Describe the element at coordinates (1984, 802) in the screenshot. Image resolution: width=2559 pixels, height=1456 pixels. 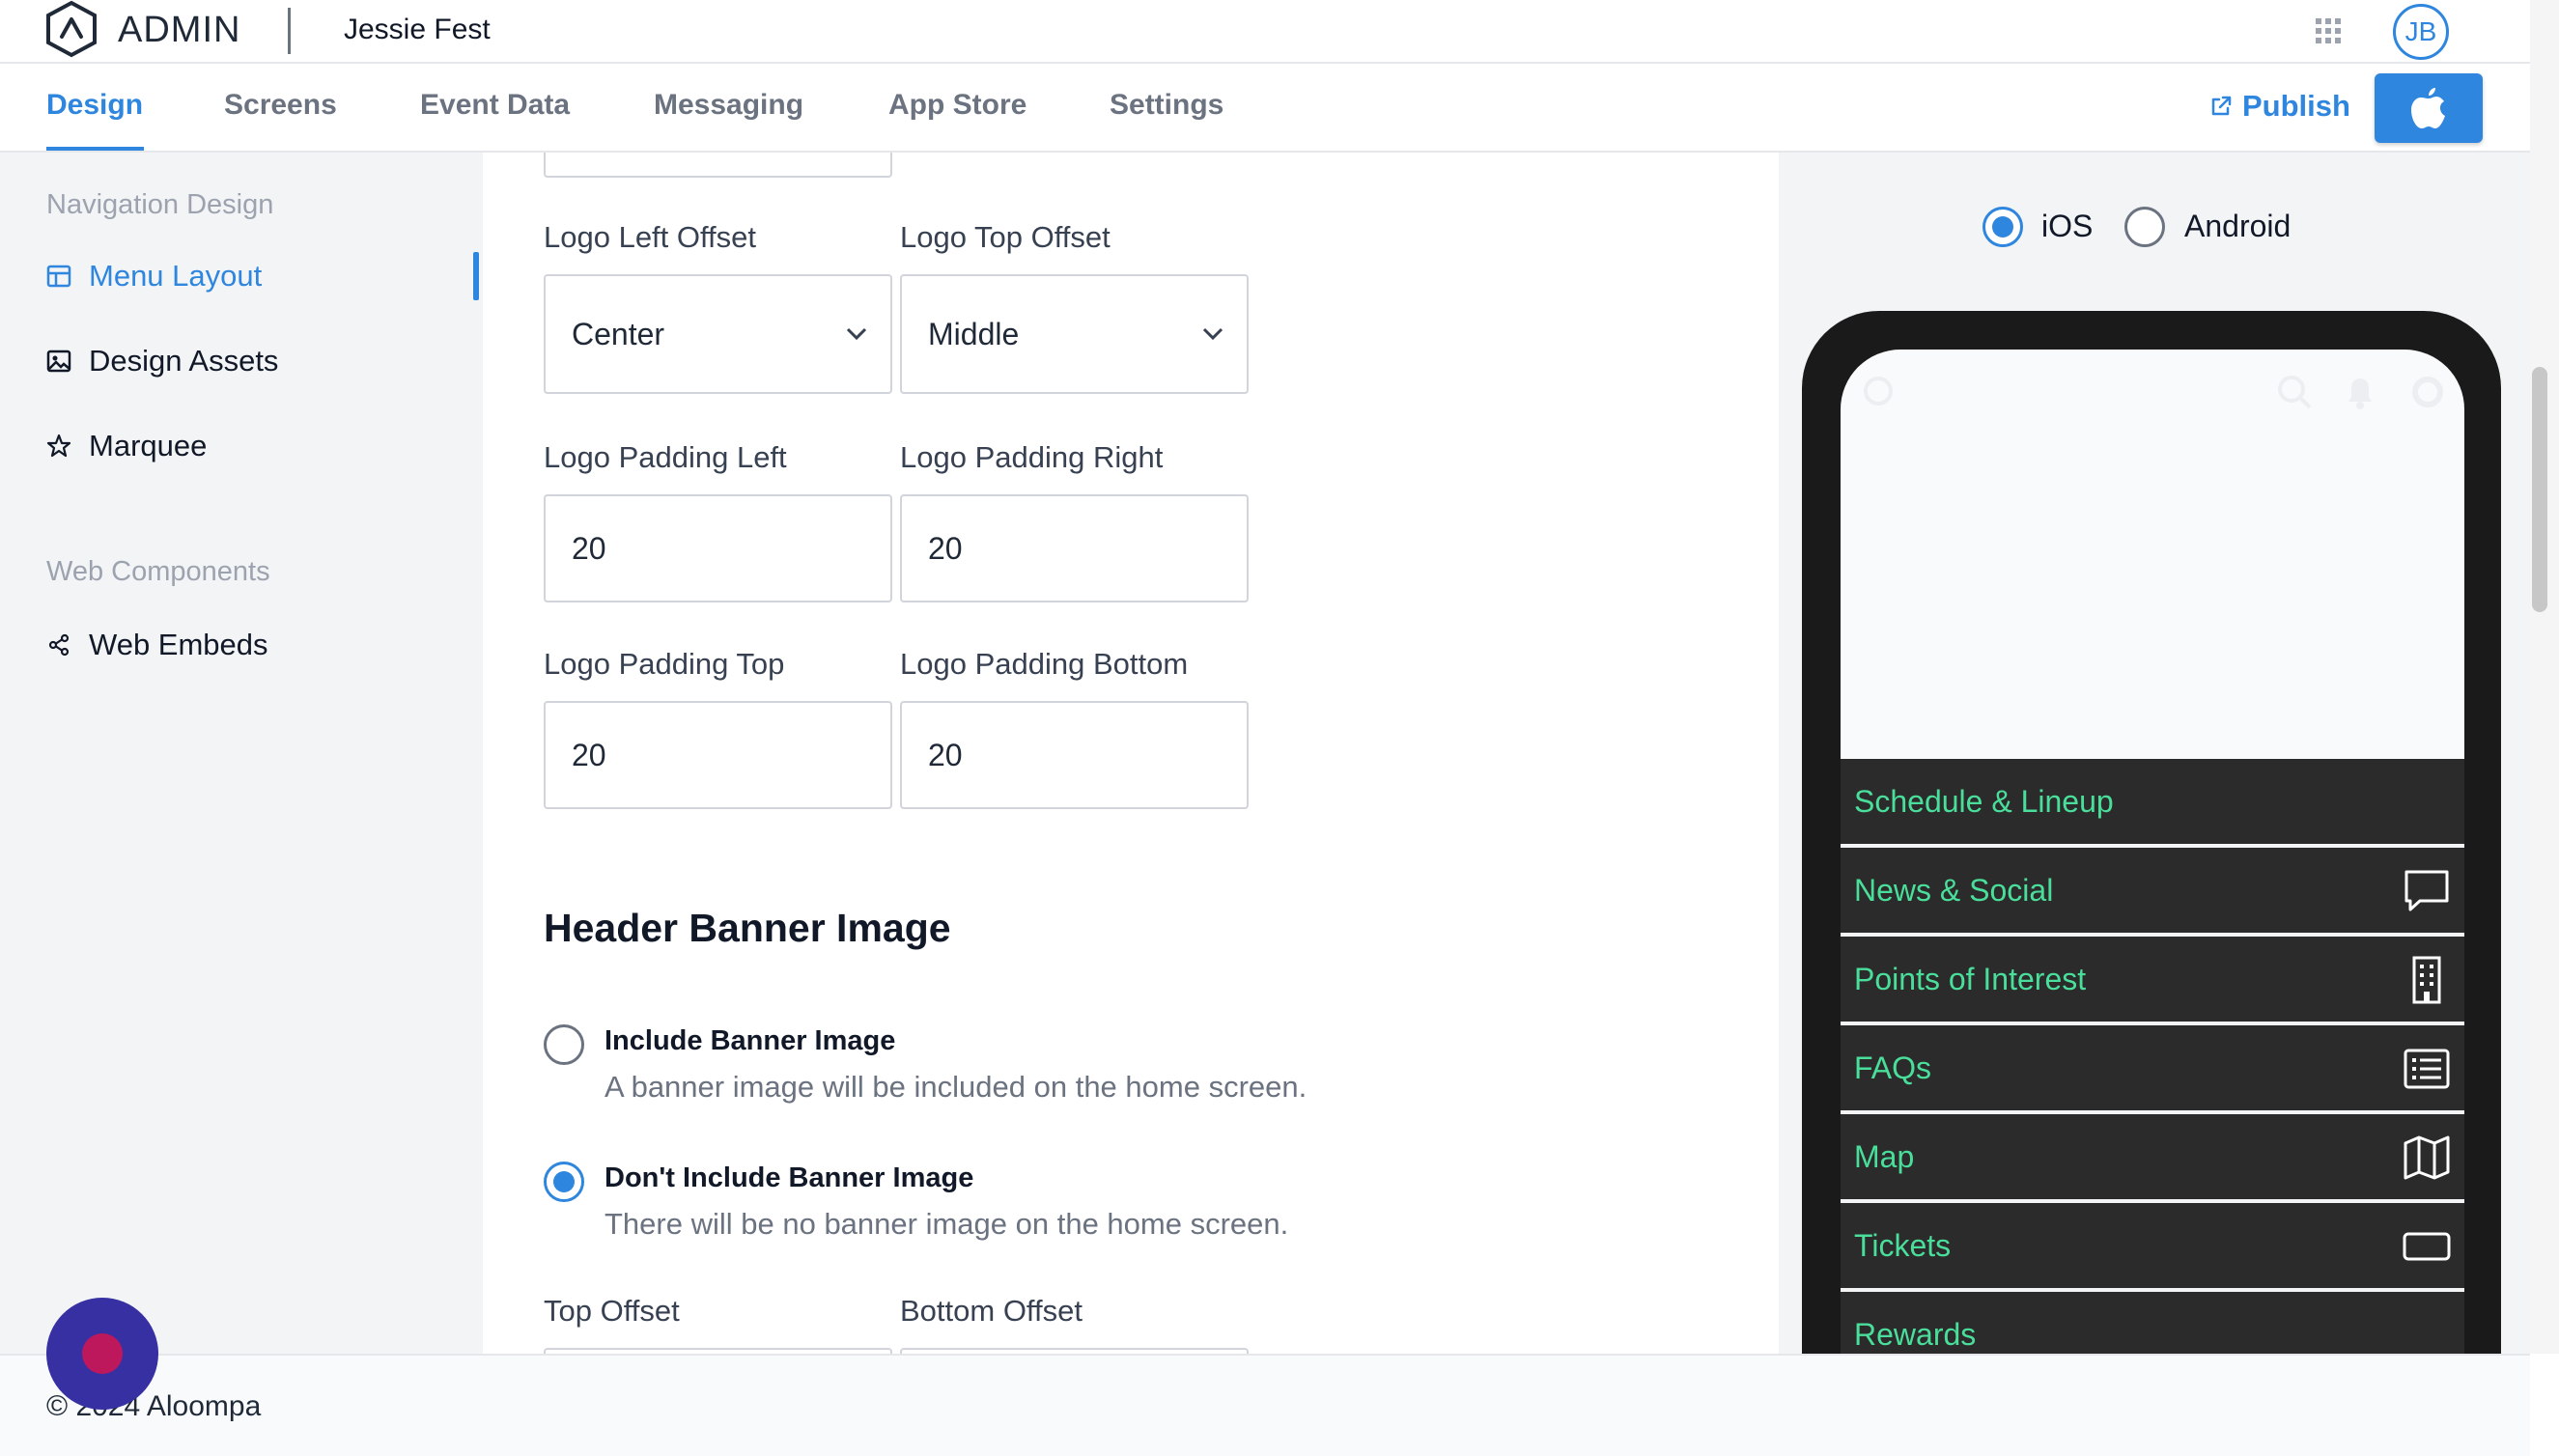
I see `menu-item-label: Schedule & Lineup` at that location.